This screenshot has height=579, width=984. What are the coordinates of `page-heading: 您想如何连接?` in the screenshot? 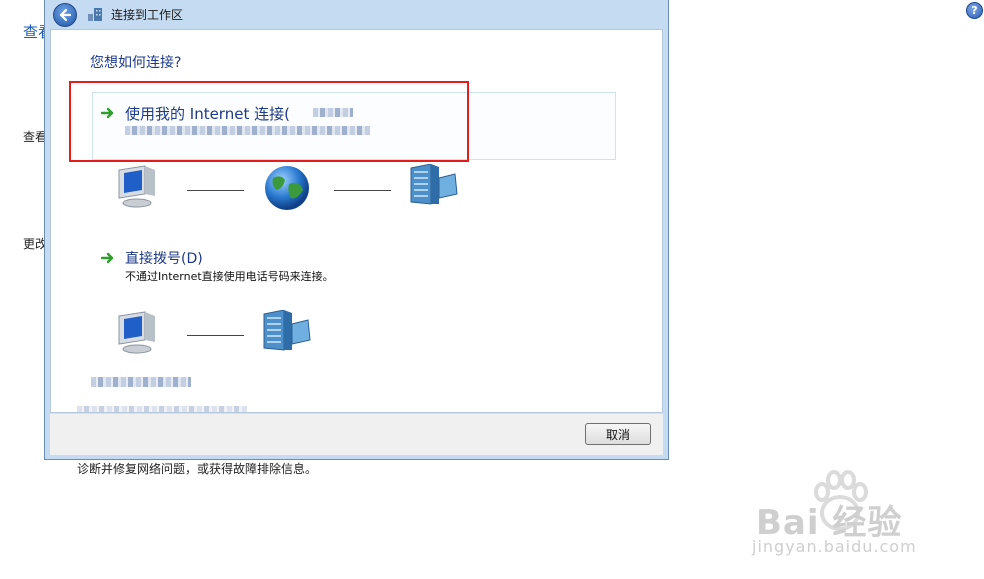 It's located at (136, 63).